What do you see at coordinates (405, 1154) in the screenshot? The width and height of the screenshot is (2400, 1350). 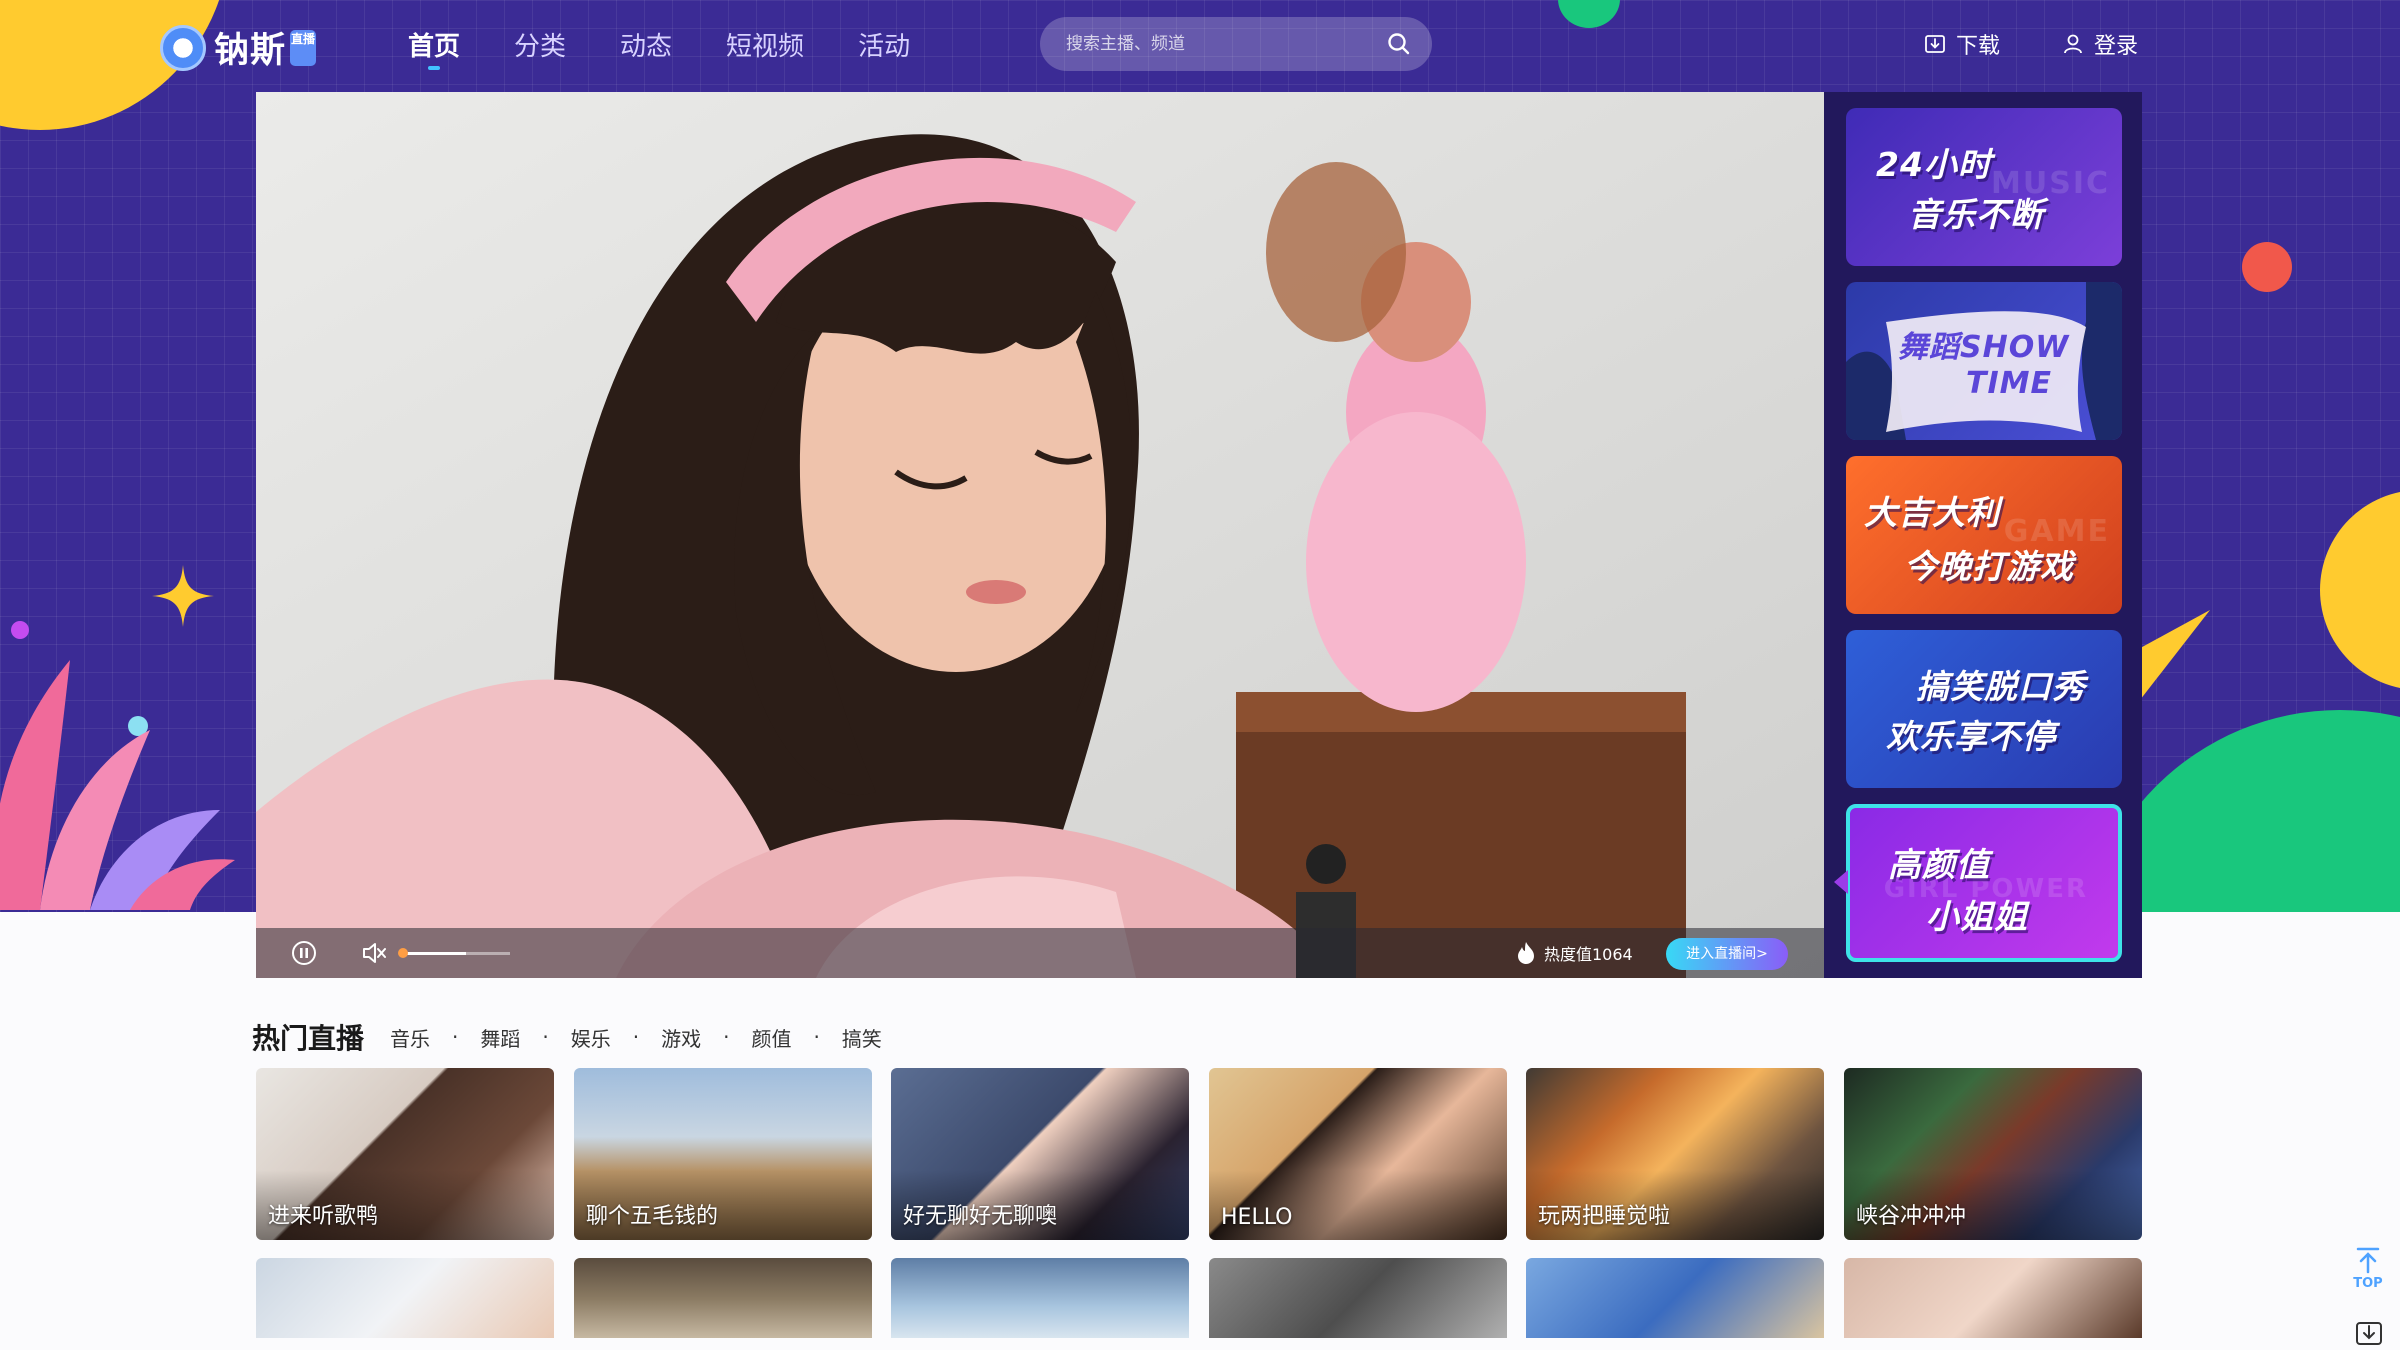 I see `live-room-card: 进来听歌鸭` at bounding box center [405, 1154].